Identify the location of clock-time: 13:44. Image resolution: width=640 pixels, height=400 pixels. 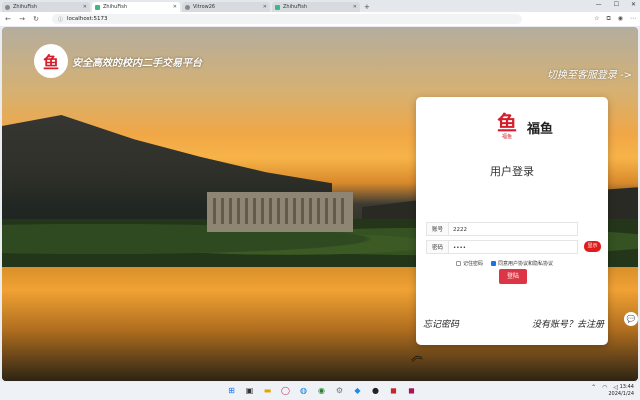
(626, 387).